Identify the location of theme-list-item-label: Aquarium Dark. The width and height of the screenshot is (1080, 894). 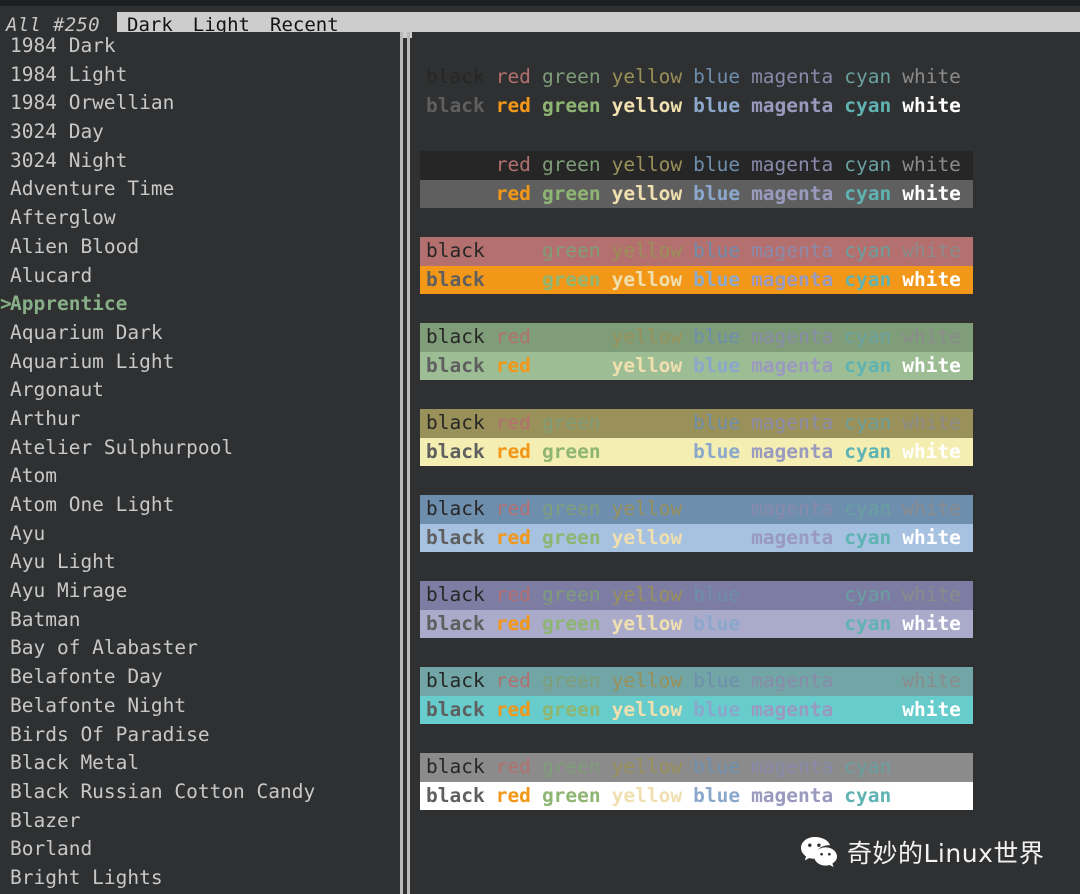
(86, 332).